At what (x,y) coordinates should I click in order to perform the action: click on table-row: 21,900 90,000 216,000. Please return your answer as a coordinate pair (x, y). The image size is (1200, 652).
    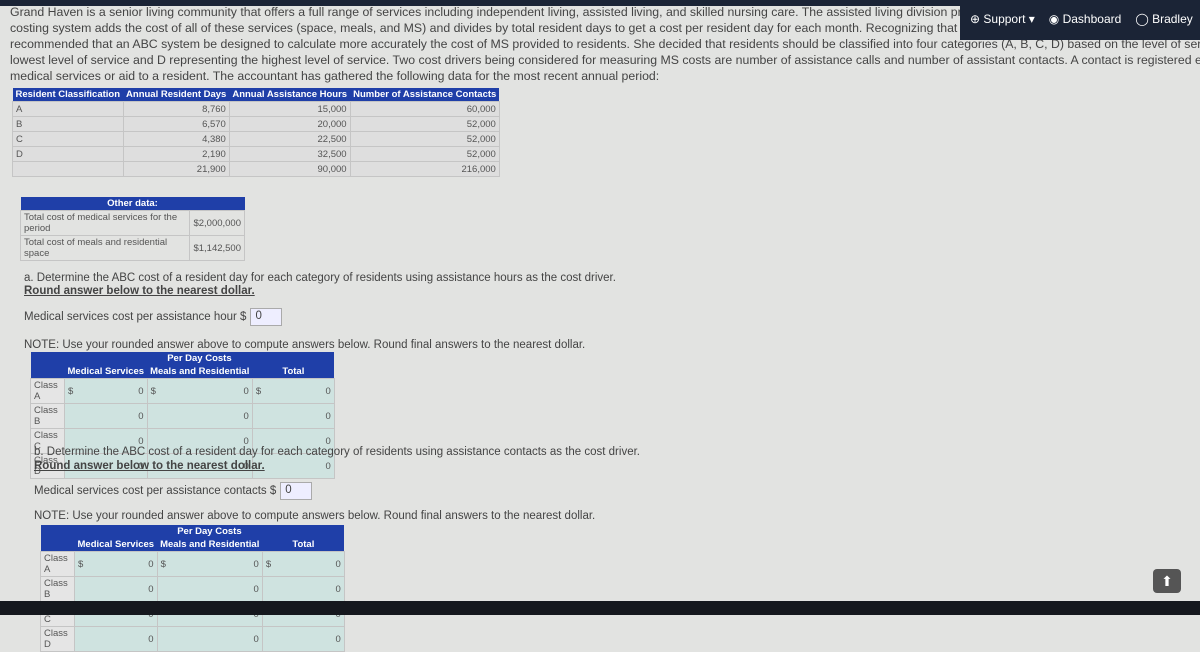
    Looking at the image, I should click on (256, 169).